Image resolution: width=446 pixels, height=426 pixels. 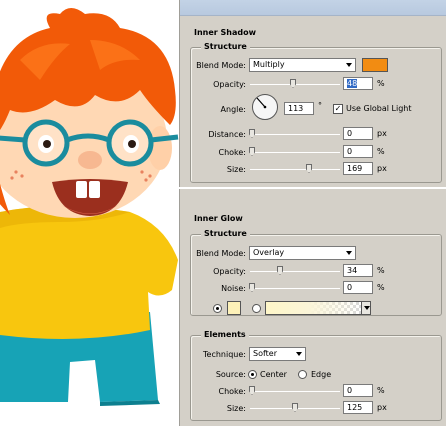 I want to click on use-global-light-label: Use Global Light, so click(x=379, y=108).